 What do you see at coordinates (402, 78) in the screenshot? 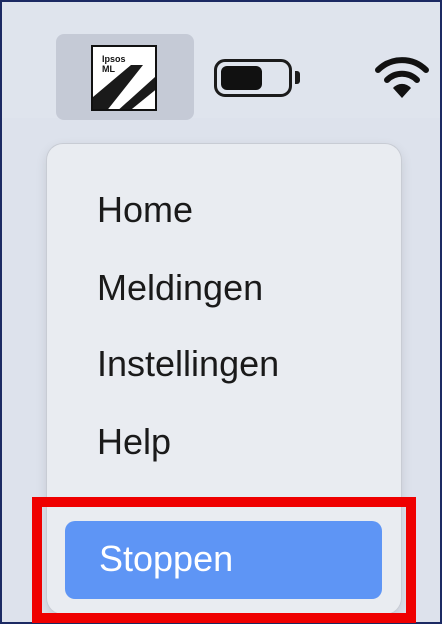
I see `wifi-icon` at bounding box center [402, 78].